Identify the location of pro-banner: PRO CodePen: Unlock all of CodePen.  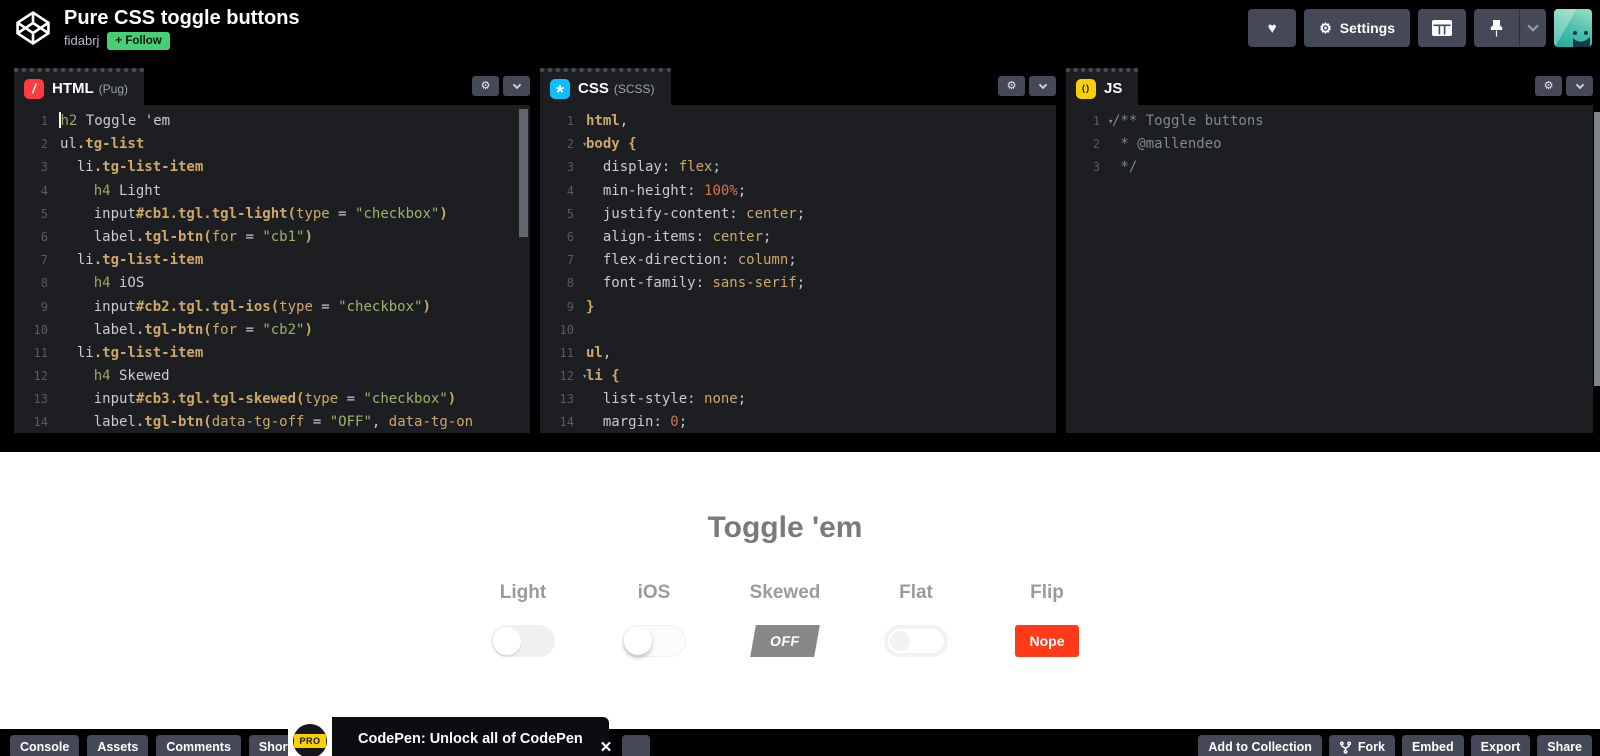
(448, 736).